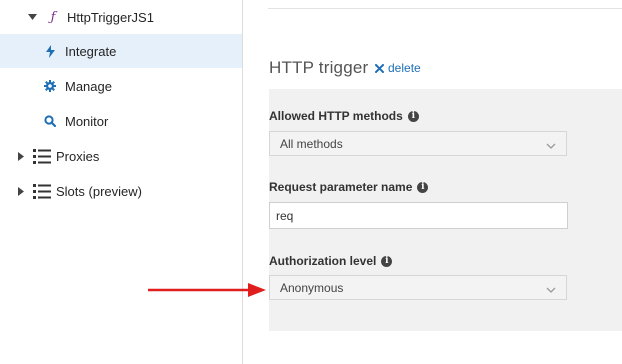  I want to click on param-label-row: Request parameter name i, so click(349, 187).